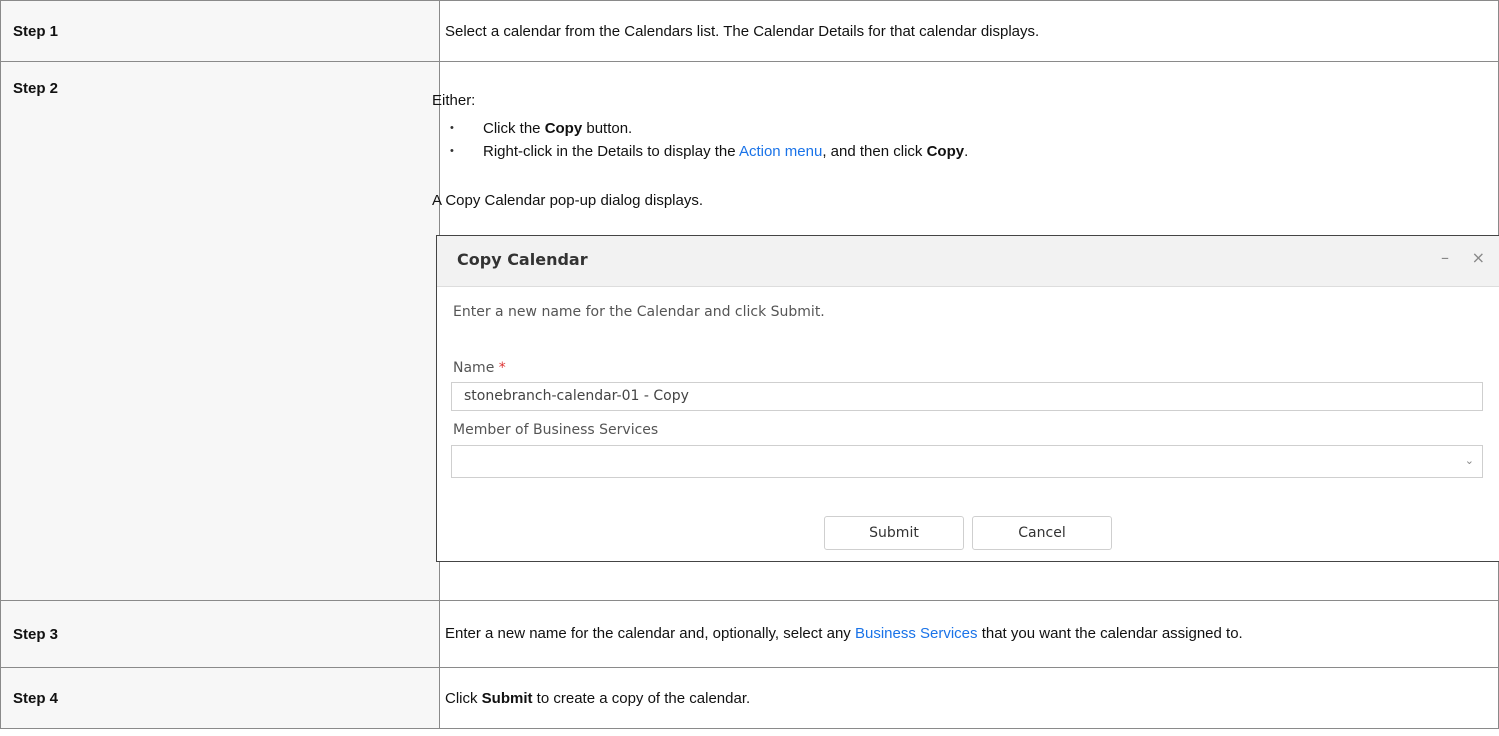  Describe the element at coordinates (1110, 633) in the screenshot. I see `step-3-text-post: that you want the calendar assigned to.` at that location.